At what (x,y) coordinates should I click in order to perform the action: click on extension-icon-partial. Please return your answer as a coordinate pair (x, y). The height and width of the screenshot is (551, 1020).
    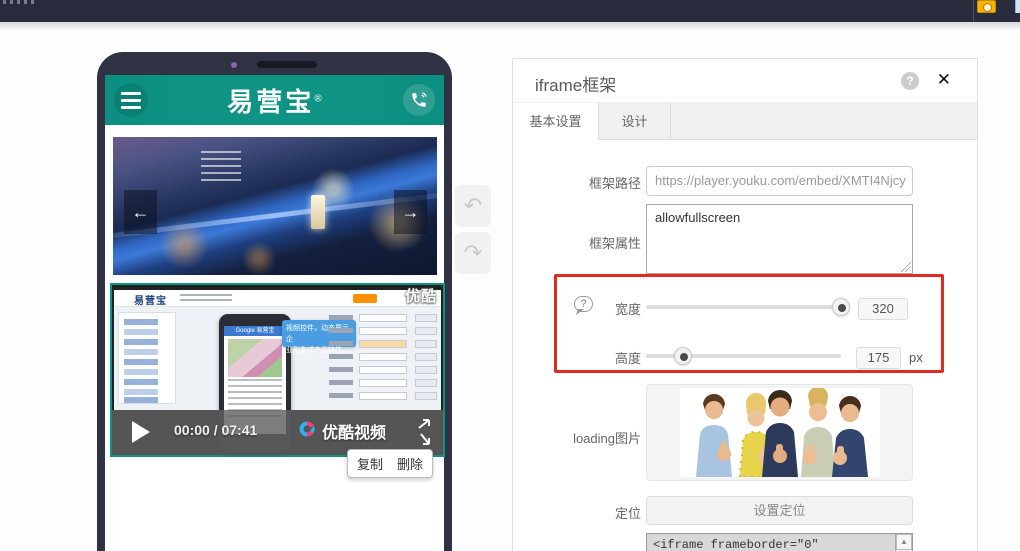
    Looking at the image, I should click on (1017, 6).